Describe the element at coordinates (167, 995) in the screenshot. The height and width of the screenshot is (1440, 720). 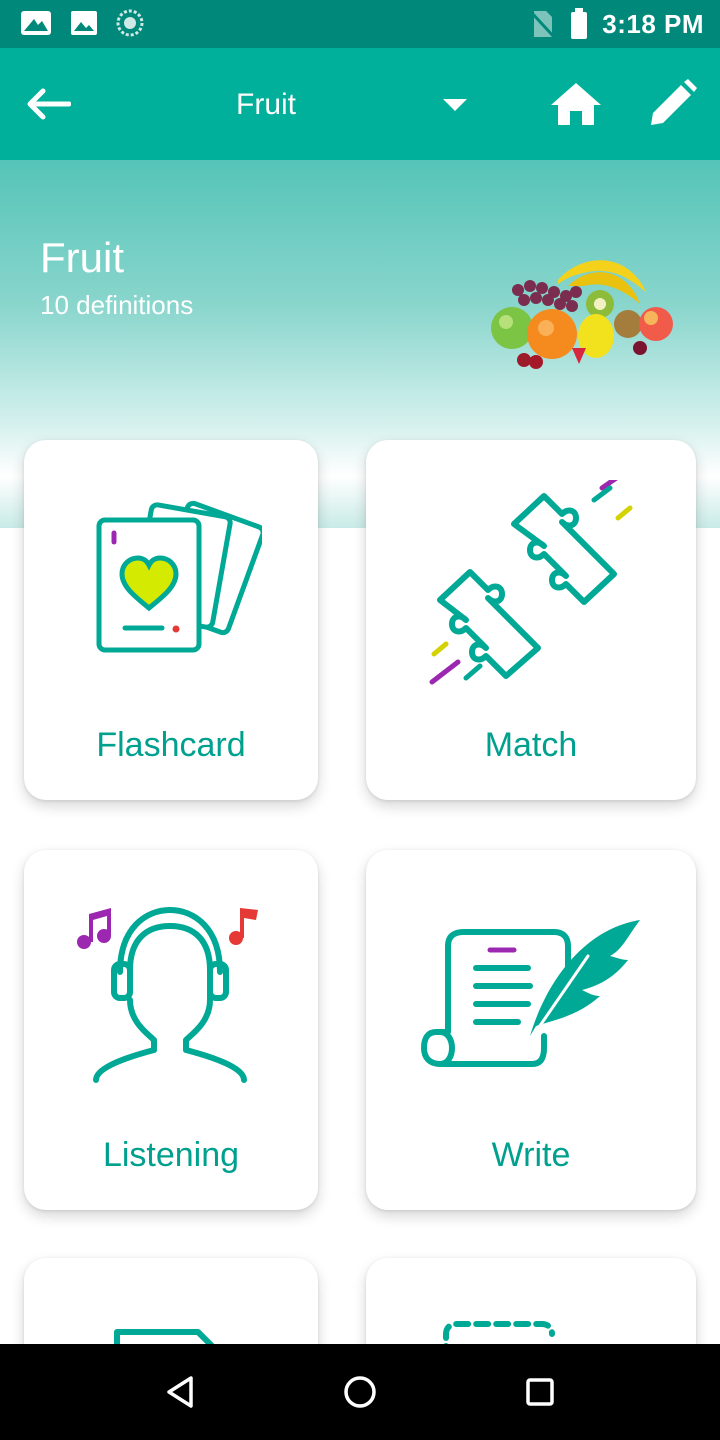
I see `headphones-person-icon` at that location.